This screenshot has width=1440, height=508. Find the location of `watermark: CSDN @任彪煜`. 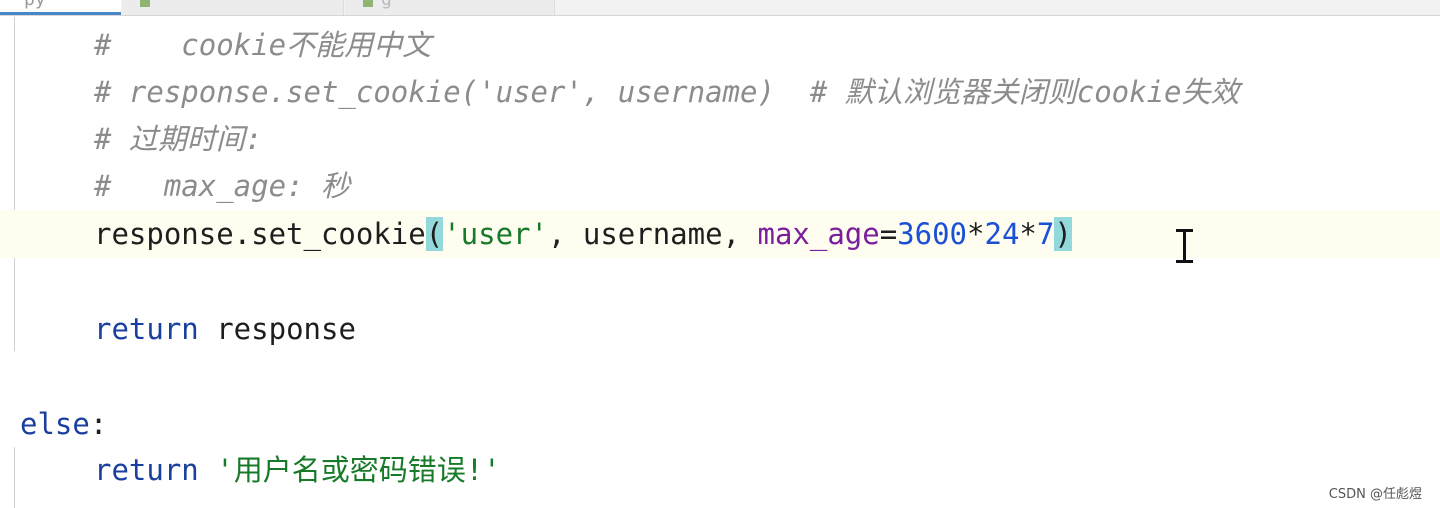

watermark: CSDN @任彪煜 is located at coordinates (1375, 494).